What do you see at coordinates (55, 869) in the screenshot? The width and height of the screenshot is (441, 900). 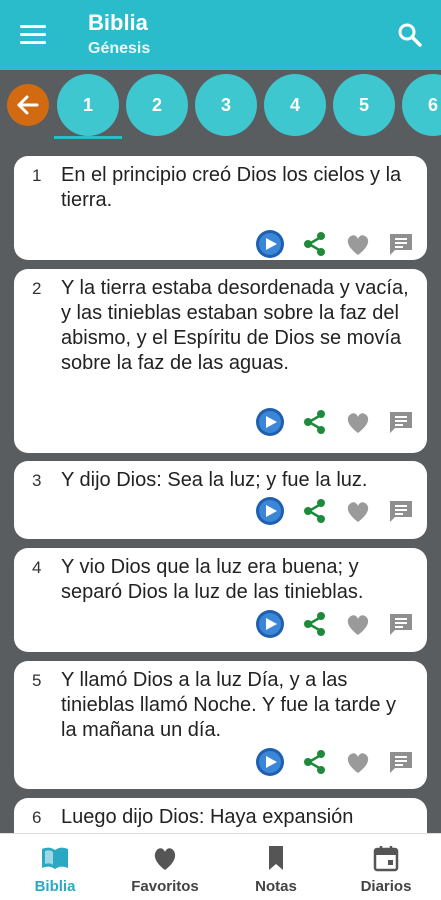 I see `nav-biblia: Biblia` at bounding box center [55, 869].